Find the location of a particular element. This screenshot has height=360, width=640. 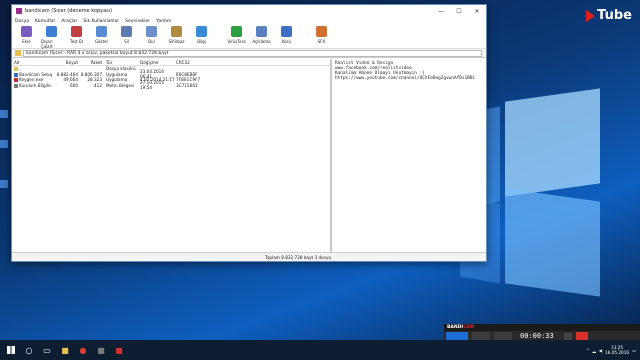

toolbar-button-label: Dışarı Çıkart is located at coordinates (47, 44).